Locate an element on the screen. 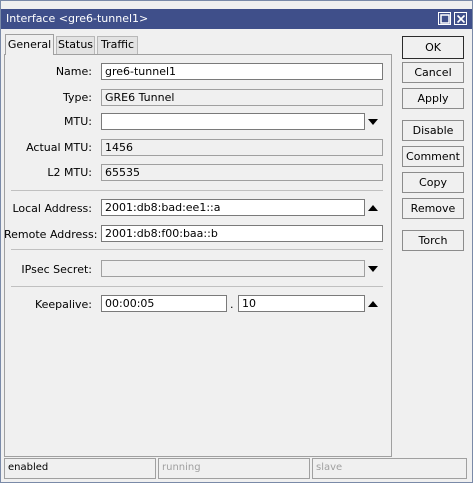 Image resolution: width=474 pixels, height=483 pixels. type-field: GRE6 Tunnel is located at coordinates (242, 97).